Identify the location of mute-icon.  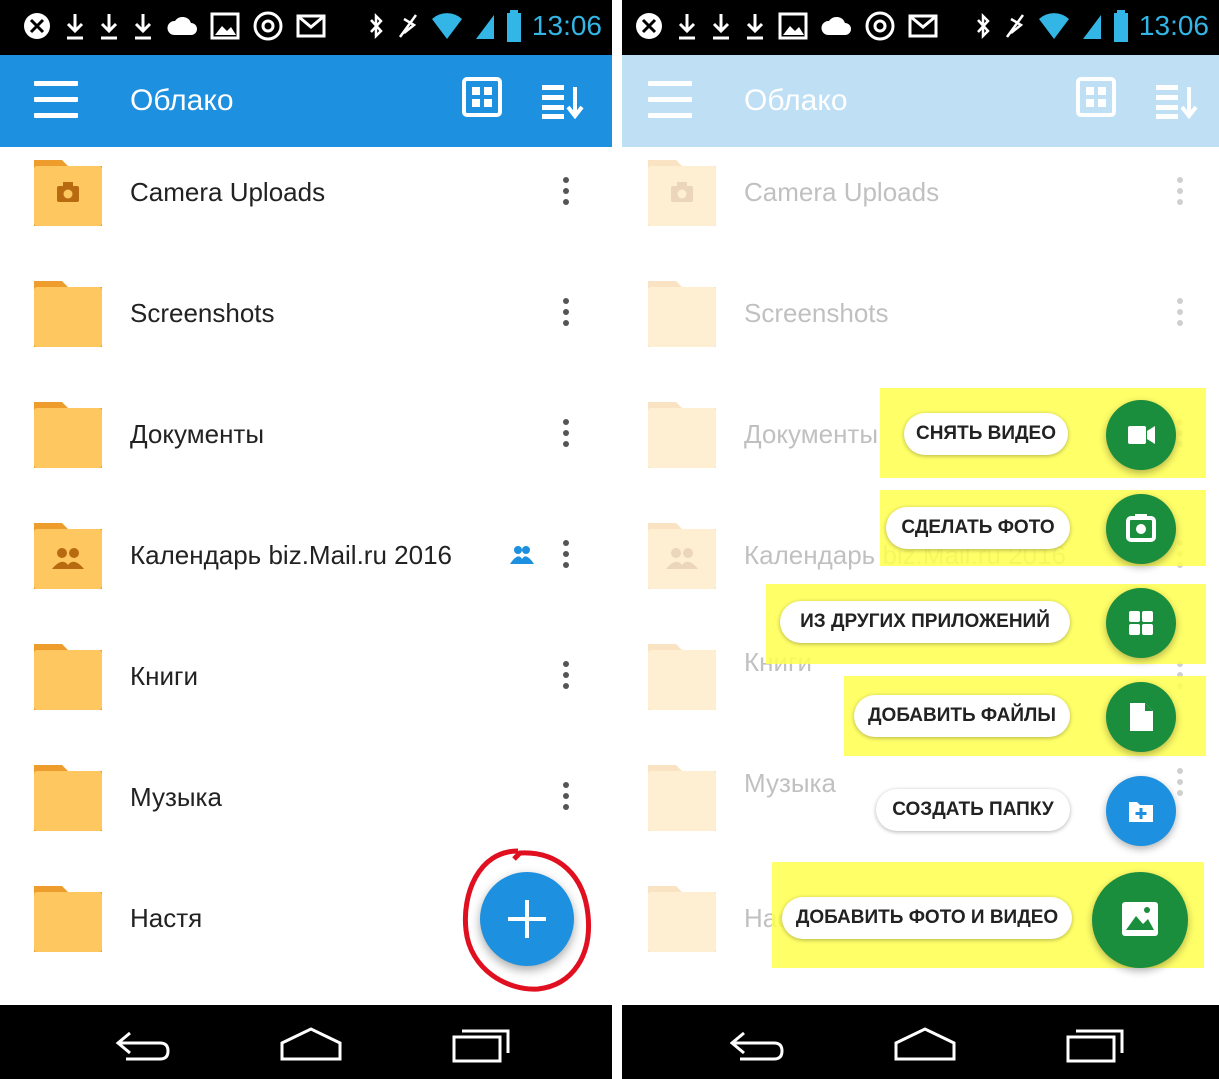
(1014, 26).